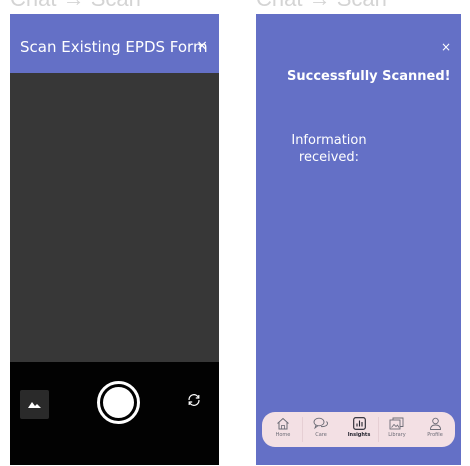 This screenshot has width=470, height=466. What do you see at coordinates (329, 149) in the screenshot?
I see `information-received-label: Information received:` at bounding box center [329, 149].